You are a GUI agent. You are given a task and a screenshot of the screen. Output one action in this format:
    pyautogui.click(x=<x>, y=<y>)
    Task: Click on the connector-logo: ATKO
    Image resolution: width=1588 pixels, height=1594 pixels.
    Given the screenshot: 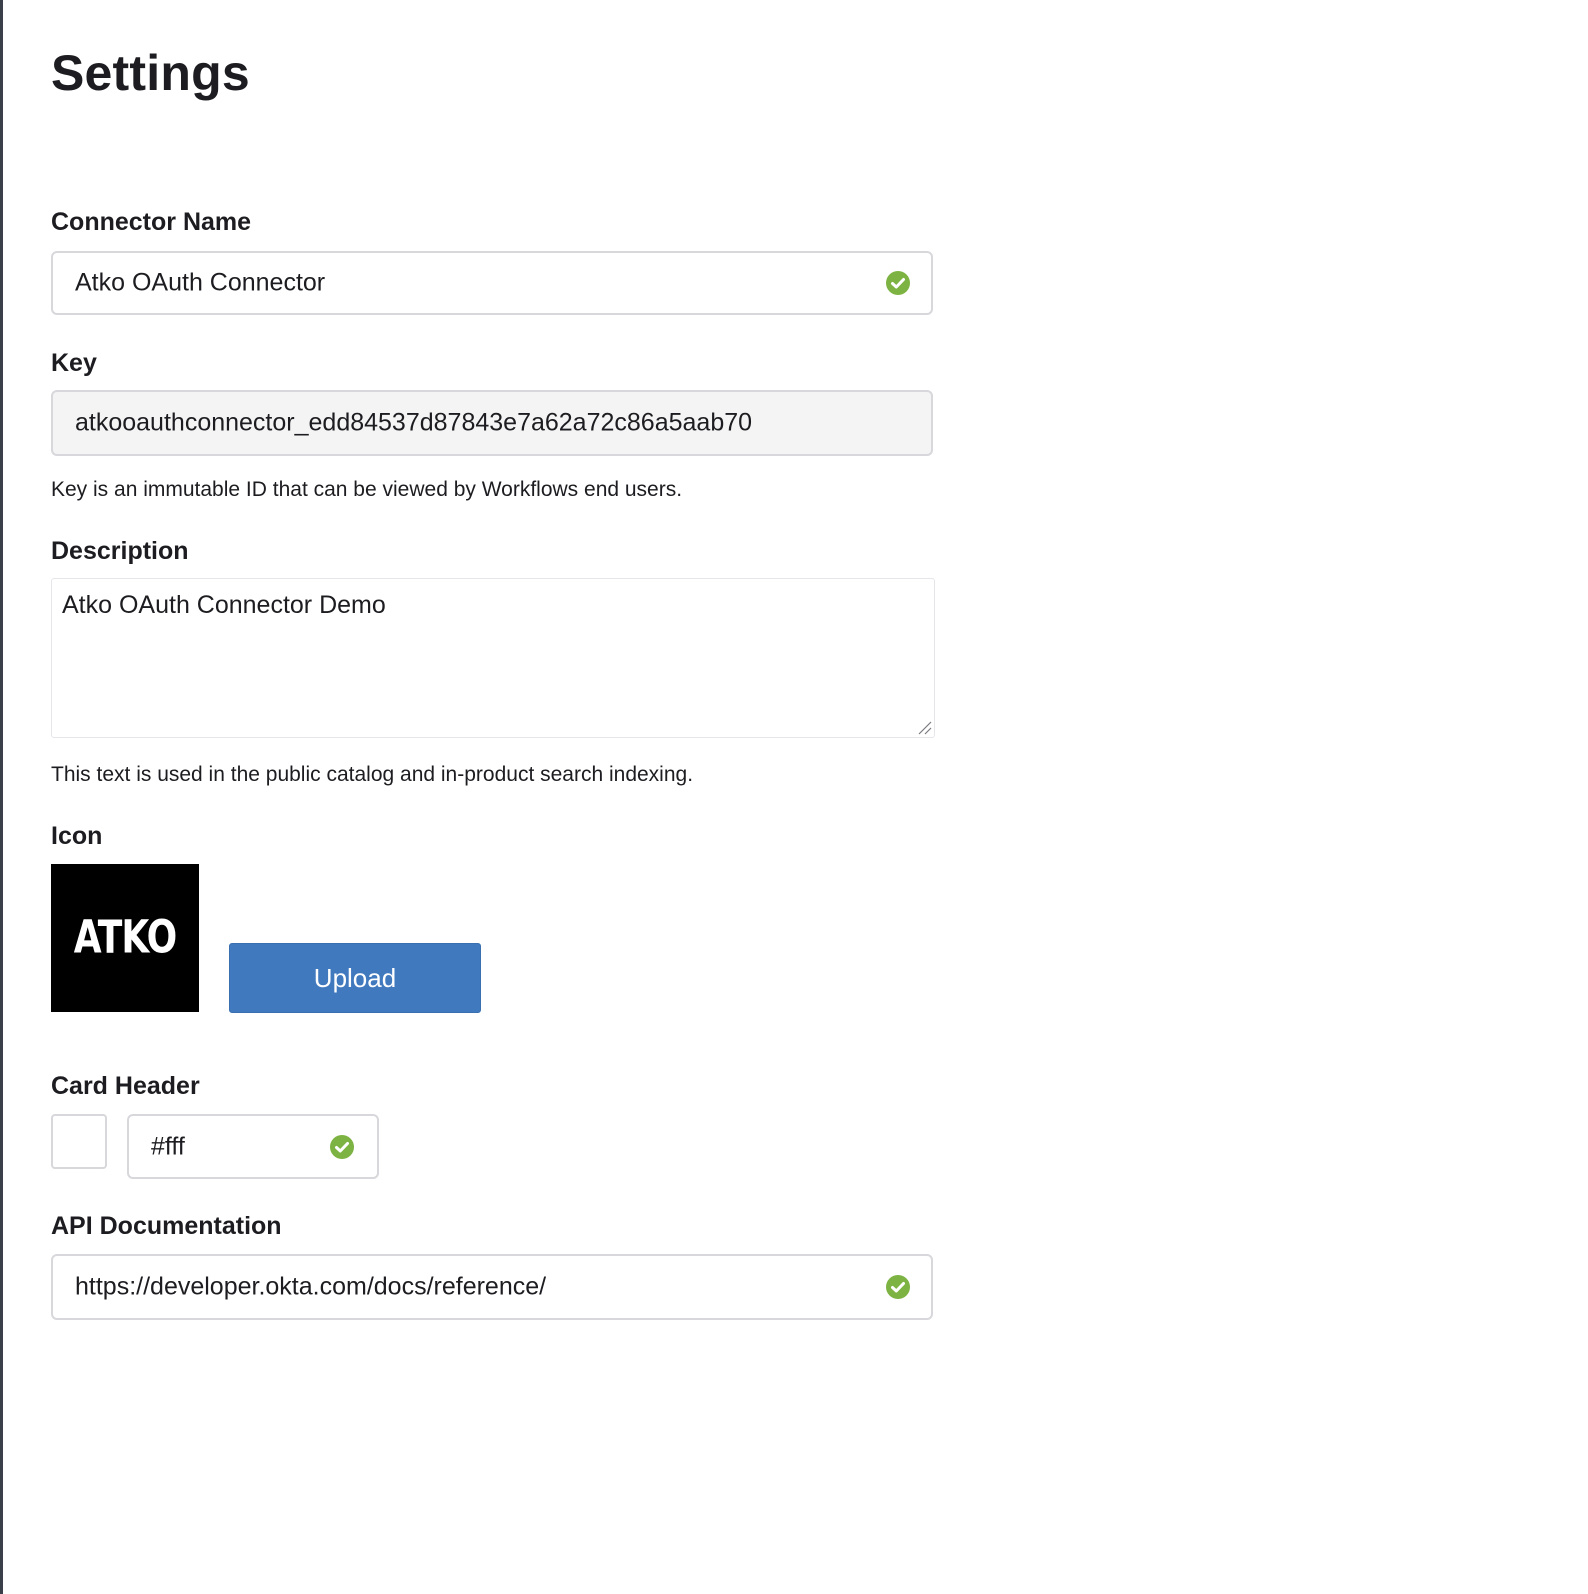 What is the action you would take?
    pyautogui.click(x=125, y=938)
    